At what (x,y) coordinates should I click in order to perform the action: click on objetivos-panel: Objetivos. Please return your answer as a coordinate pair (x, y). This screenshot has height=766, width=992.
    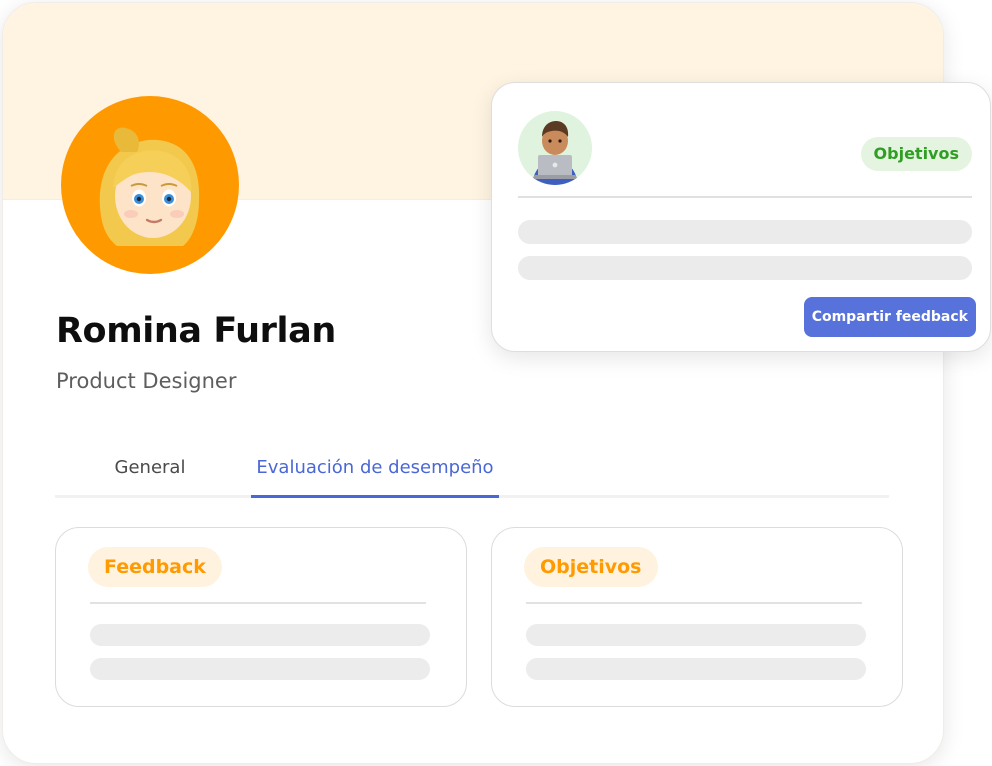
    Looking at the image, I should click on (697, 617).